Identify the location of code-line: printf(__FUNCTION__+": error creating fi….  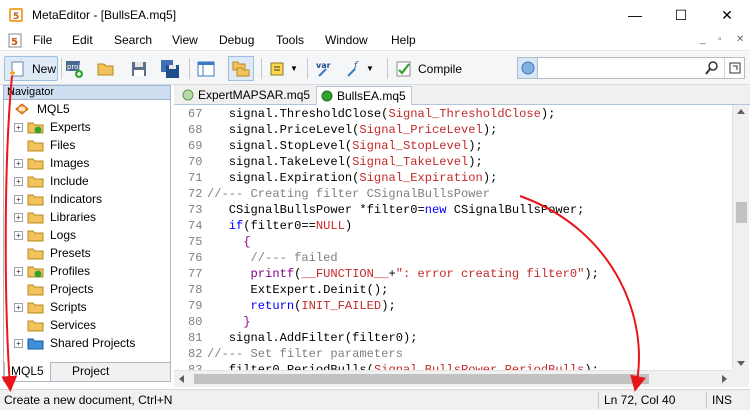
(403, 274).